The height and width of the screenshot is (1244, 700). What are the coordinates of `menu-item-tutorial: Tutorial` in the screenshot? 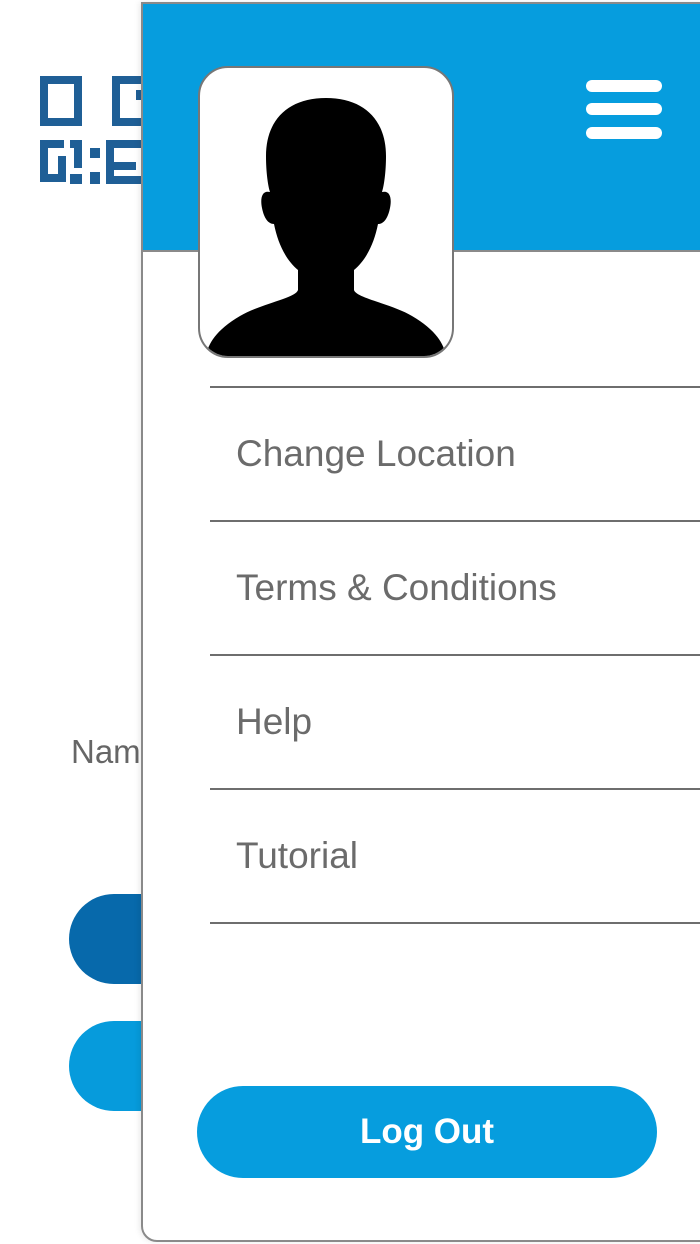 It's located at (455, 856).